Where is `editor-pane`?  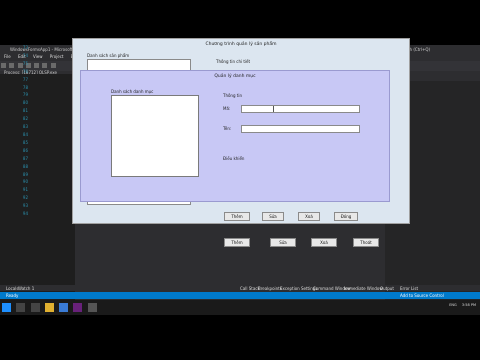 editor-pane is located at coordinates (37, 189).